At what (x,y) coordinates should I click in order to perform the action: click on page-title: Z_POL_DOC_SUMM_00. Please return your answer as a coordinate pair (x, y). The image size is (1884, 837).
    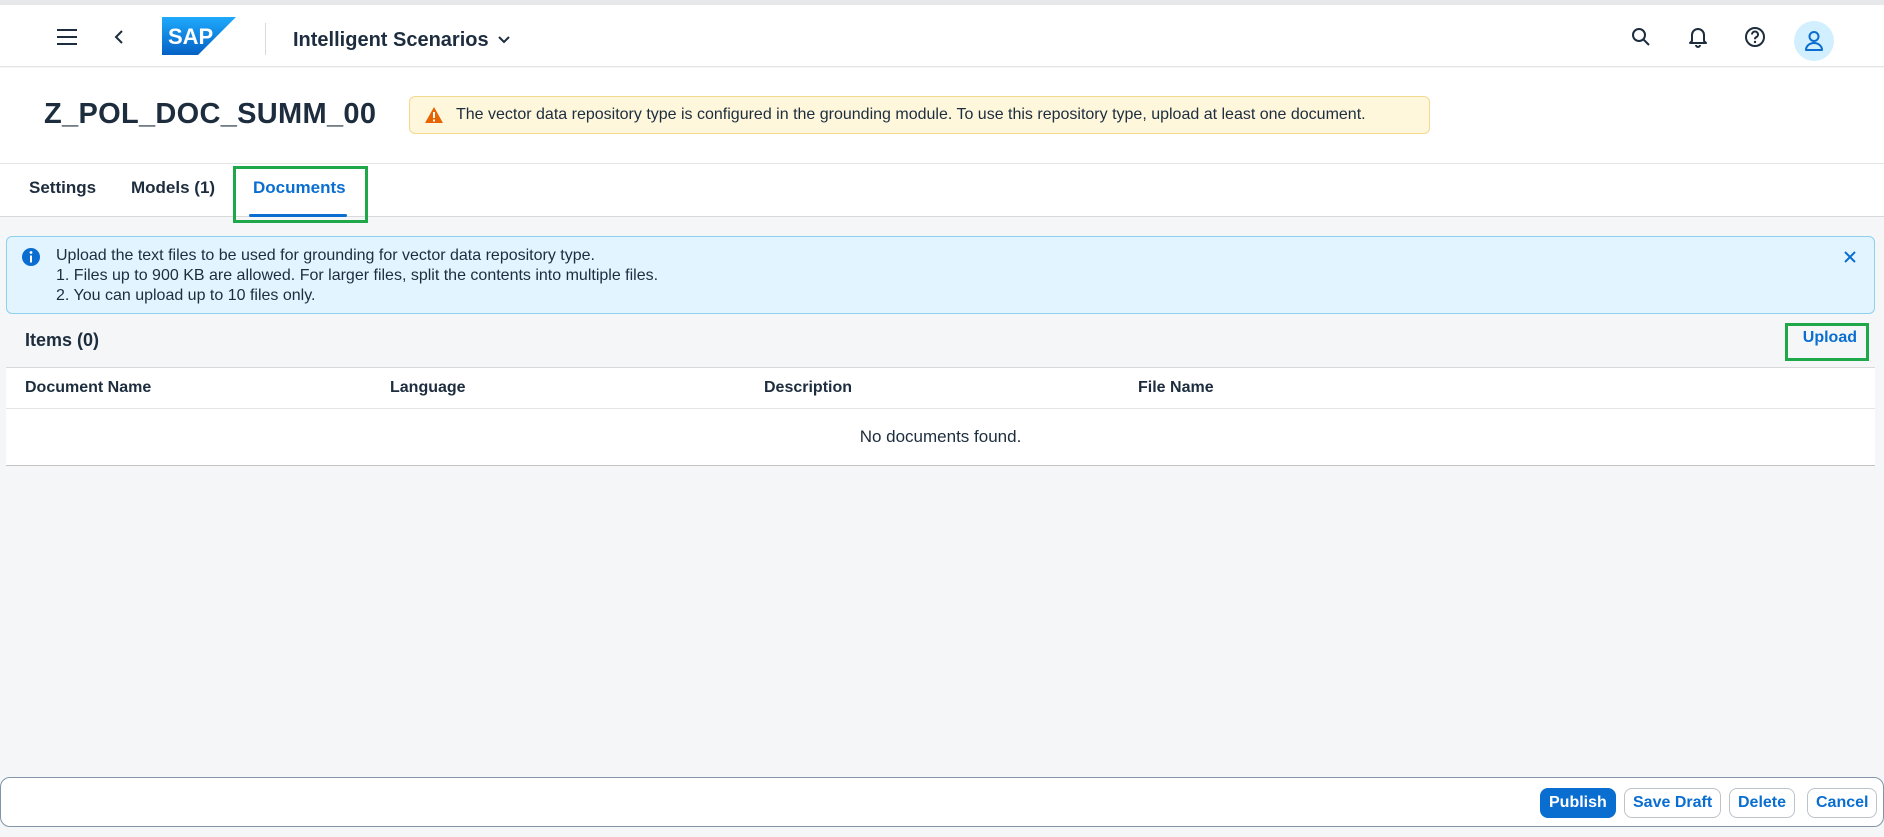
    Looking at the image, I should click on (210, 114).